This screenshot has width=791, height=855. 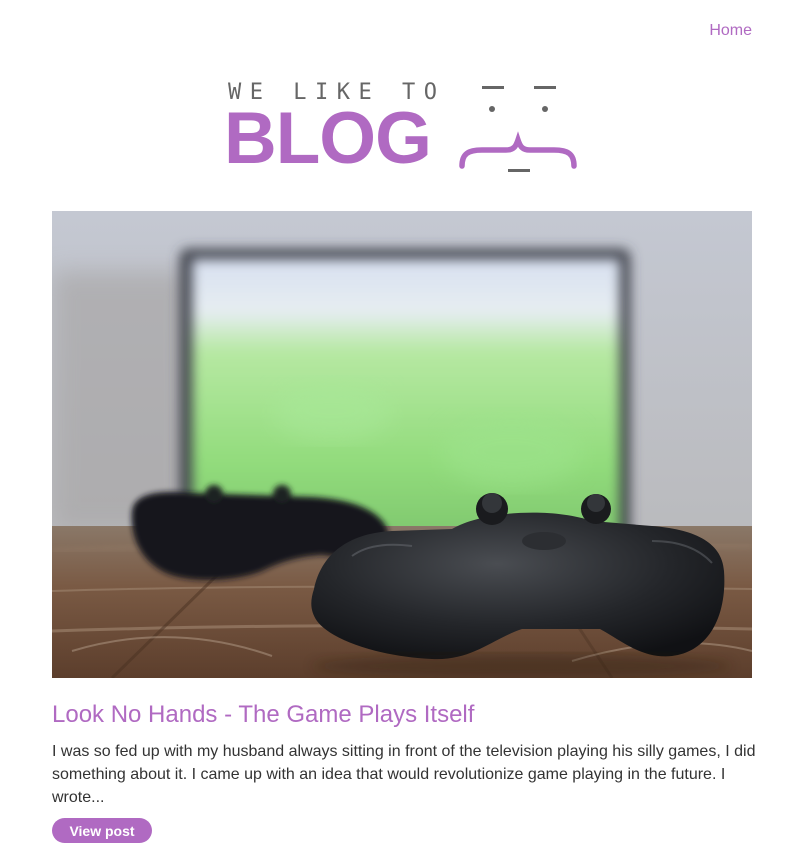 What do you see at coordinates (518, 129) in the screenshot?
I see `logo-face-icon` at bounding box center [518, 129].